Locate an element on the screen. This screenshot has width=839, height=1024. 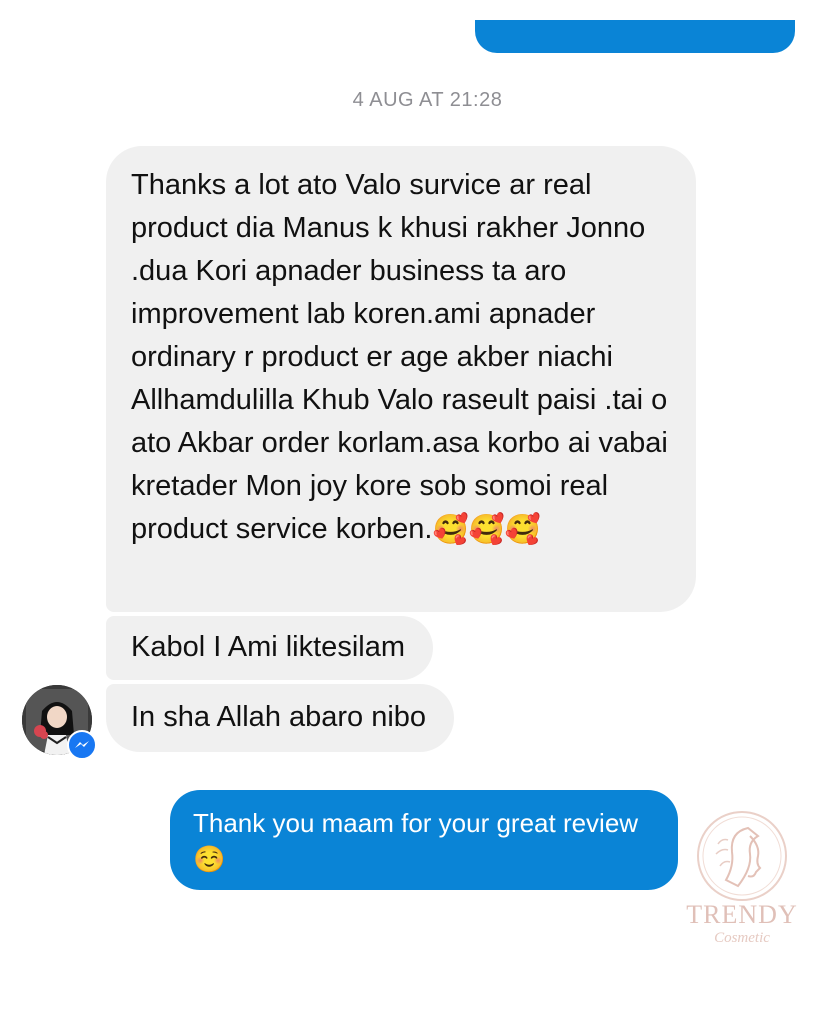
messenger-bolt-icon is located at coordinates (82, 744).